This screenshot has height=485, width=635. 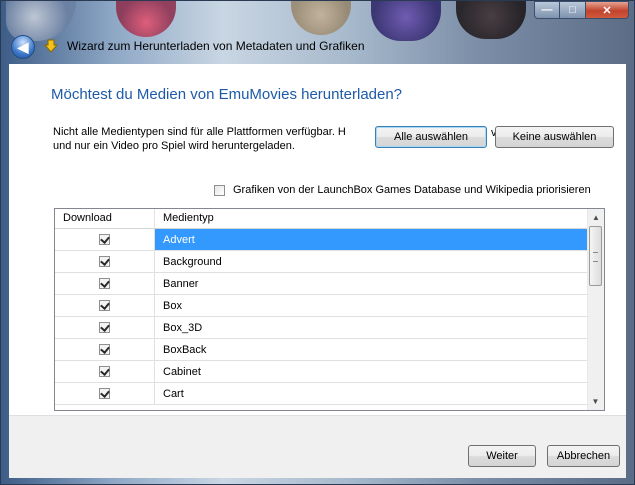 I want to click on media-type-cell: Background, so click(x=192, y=261).